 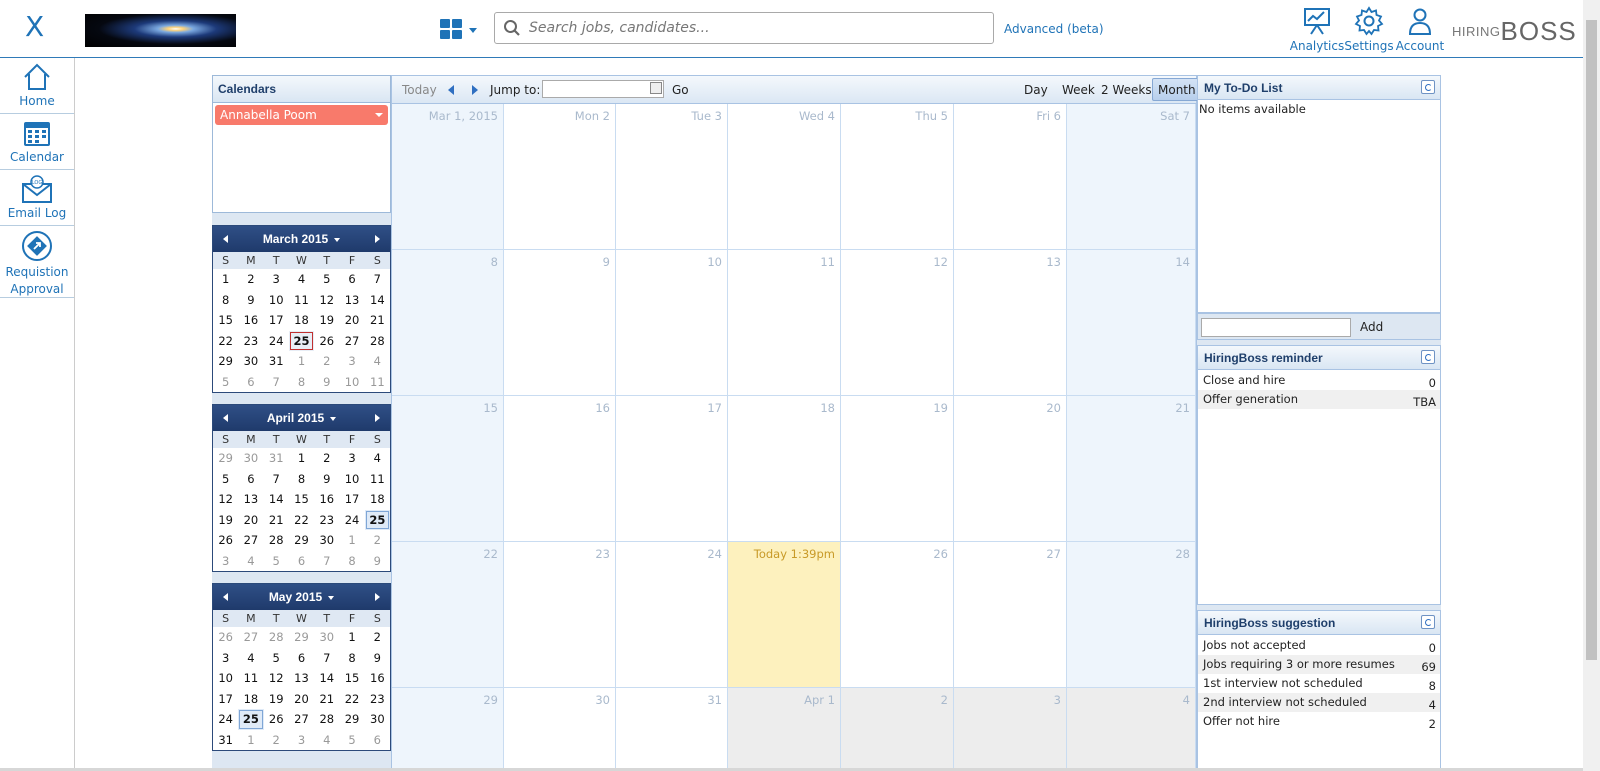 What do you see at coordinates (1131, 615) in the screenshot?
I see `month-day-cell: 28` at bounding box center [1131, 615].